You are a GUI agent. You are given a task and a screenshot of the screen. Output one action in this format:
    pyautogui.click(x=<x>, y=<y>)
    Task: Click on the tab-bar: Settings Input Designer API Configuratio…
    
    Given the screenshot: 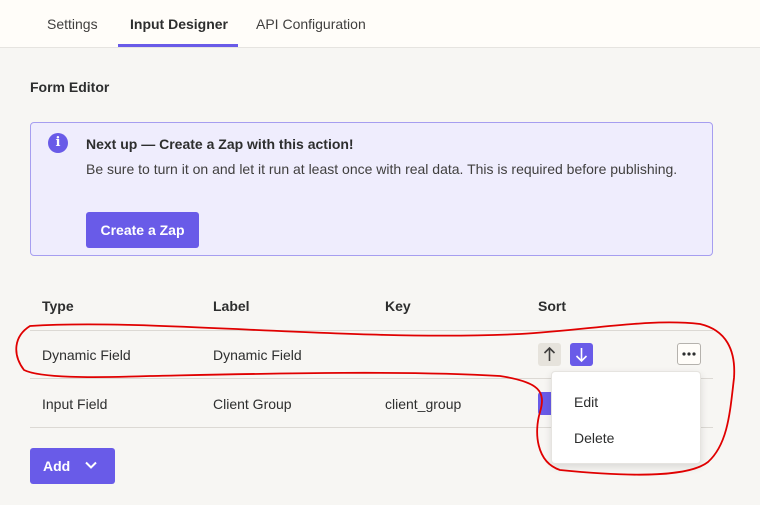 What is the action you would take?
    pyautogui.click(x=380, y=24)
    